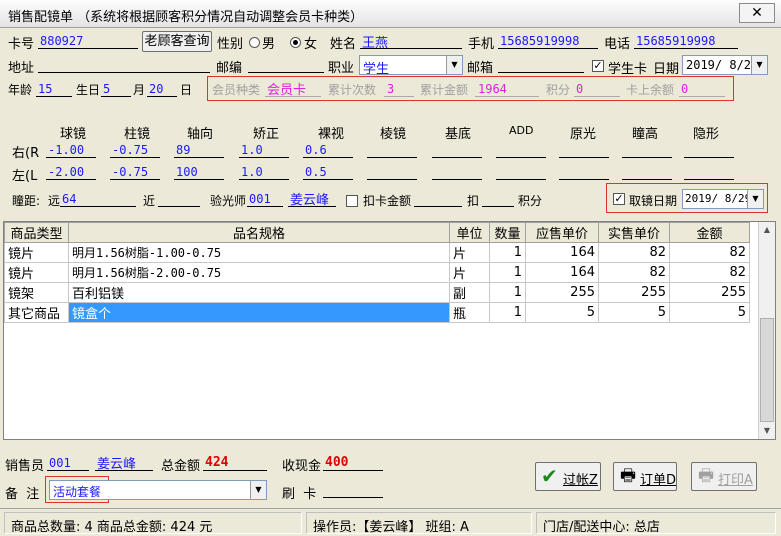 The width and height of the screenshot is (781, 536). I want to click on left-original-line, so click(584, 179).